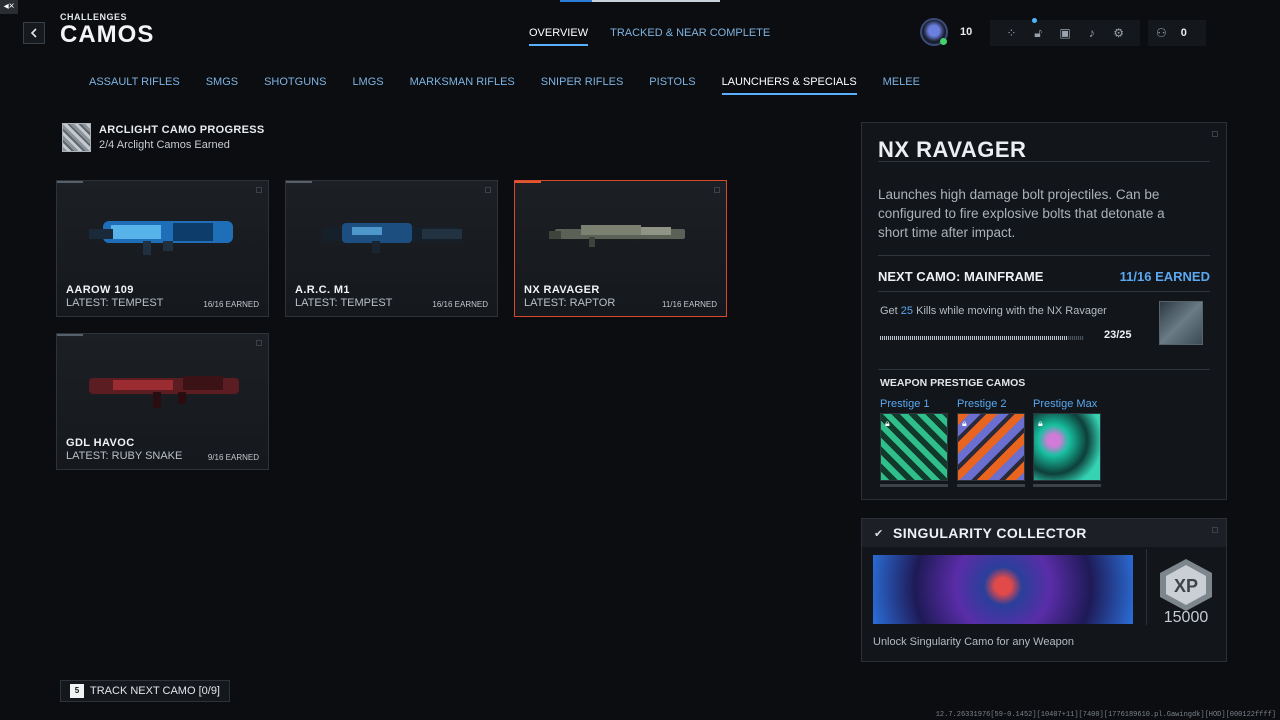 The image size is (1280, 720). Describe the element at coordinates (1164, 276) in the screenshot. I see `next-camo-earned: 11/16 EARNED` at that location.